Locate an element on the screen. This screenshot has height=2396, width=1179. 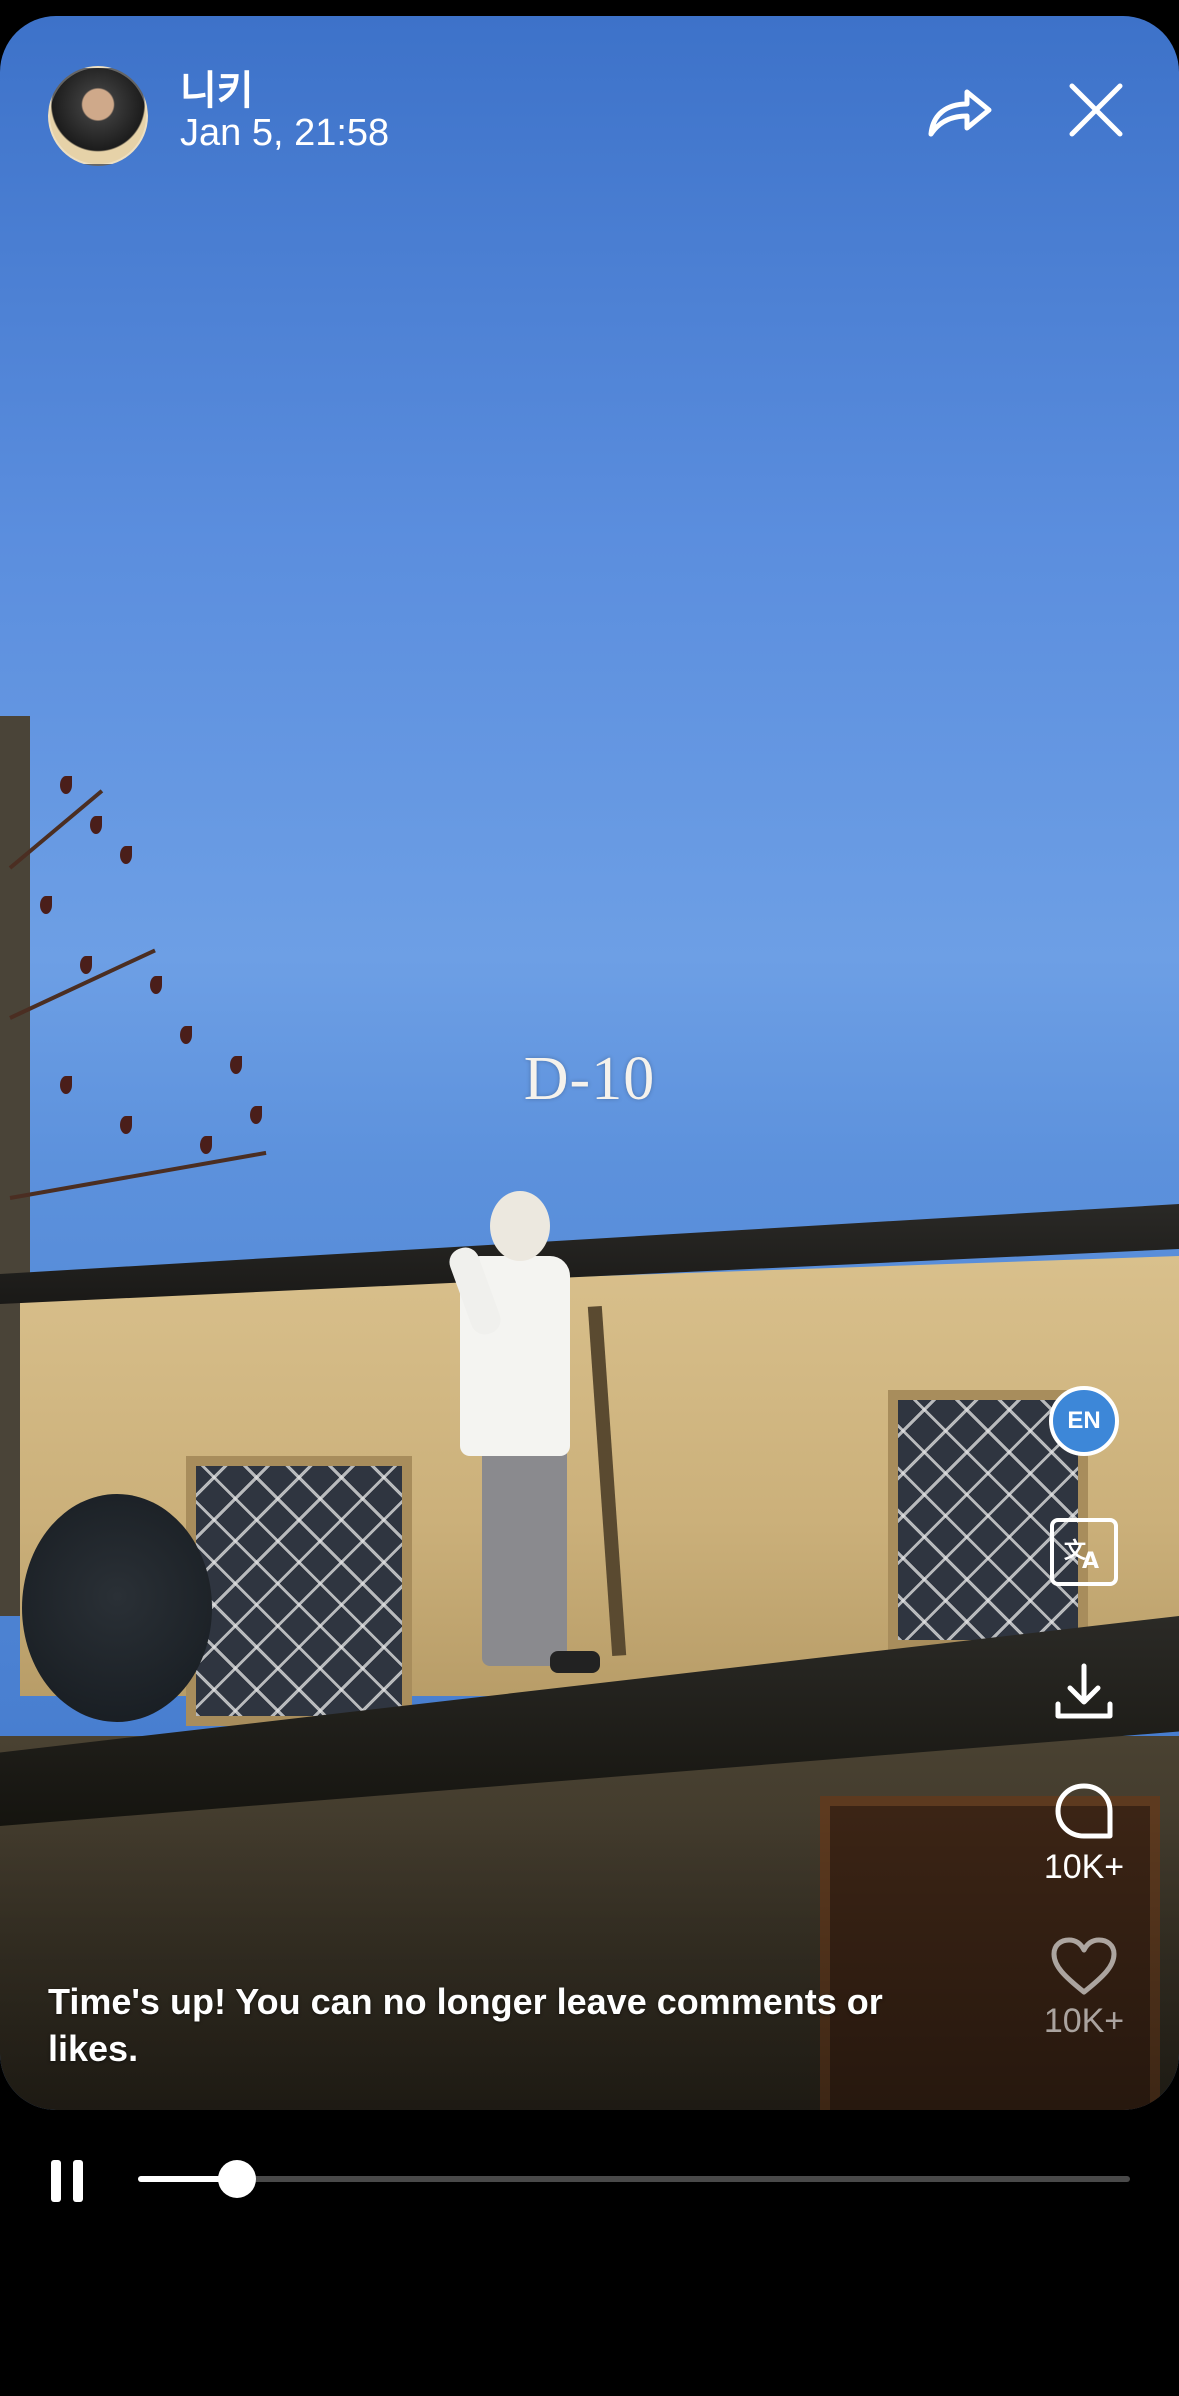
comment-icon is located at coordinates (1084, 1811).